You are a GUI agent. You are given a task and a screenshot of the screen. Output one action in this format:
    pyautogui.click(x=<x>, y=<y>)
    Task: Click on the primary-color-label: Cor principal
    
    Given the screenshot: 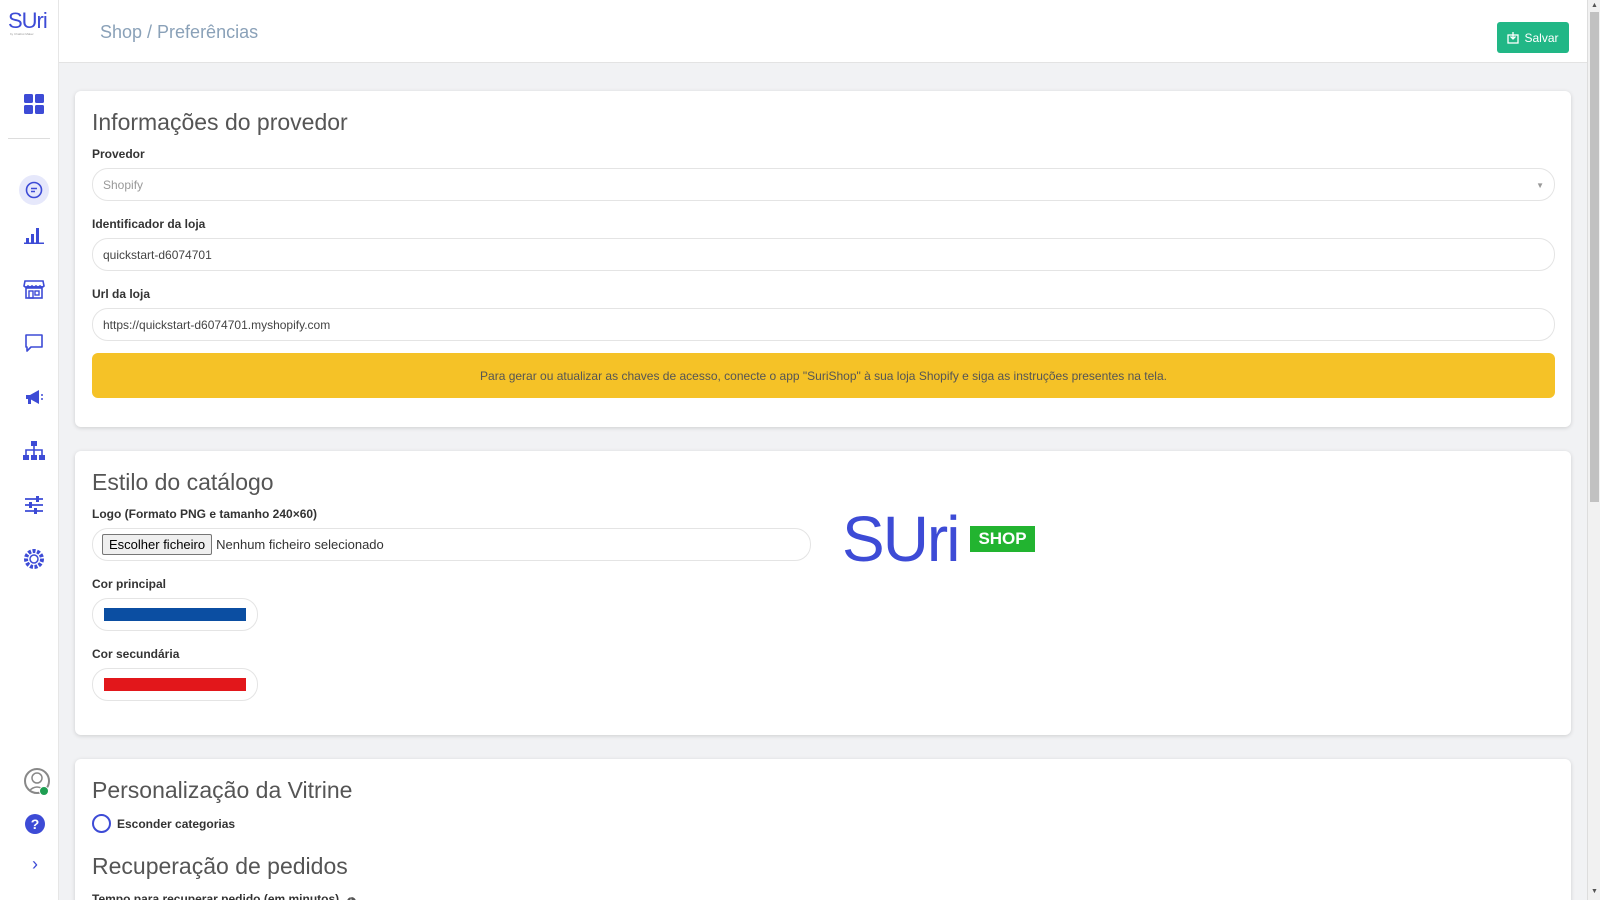 What is the action you would take?
    pyautogui.click(x=129, y=584)
    